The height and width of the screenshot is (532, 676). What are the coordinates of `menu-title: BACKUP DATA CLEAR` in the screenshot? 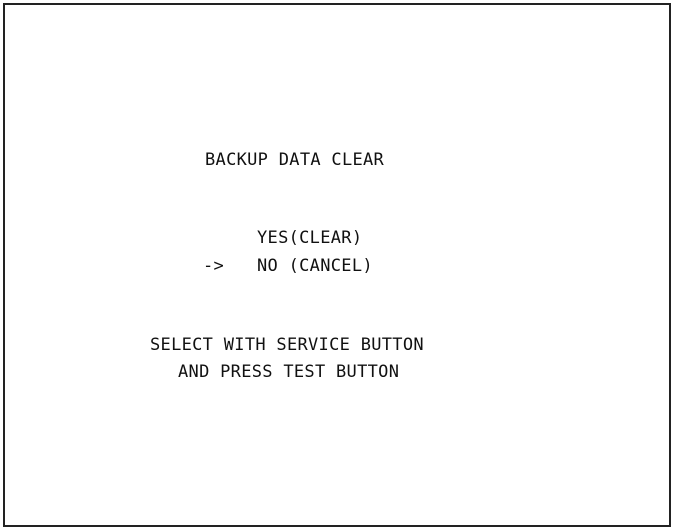 It's located at (295, 160).